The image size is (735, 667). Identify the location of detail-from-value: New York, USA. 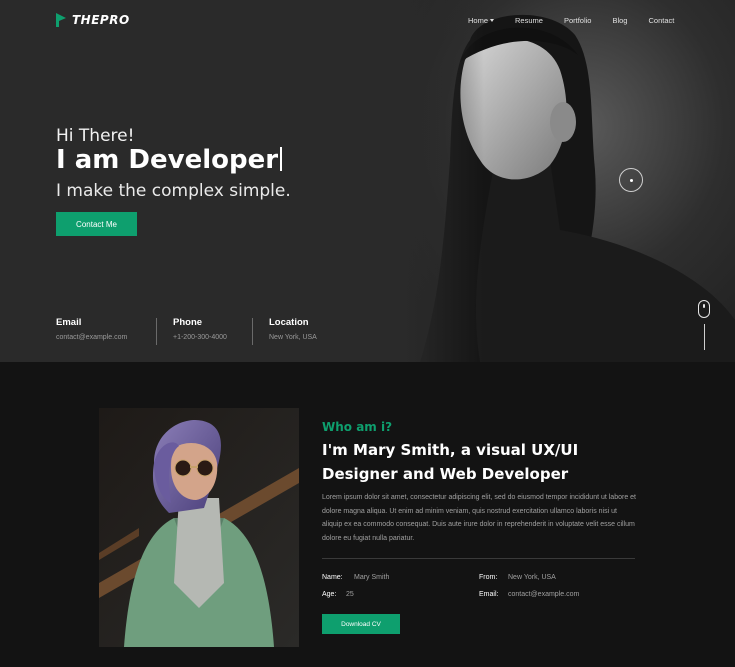
(532, 577).